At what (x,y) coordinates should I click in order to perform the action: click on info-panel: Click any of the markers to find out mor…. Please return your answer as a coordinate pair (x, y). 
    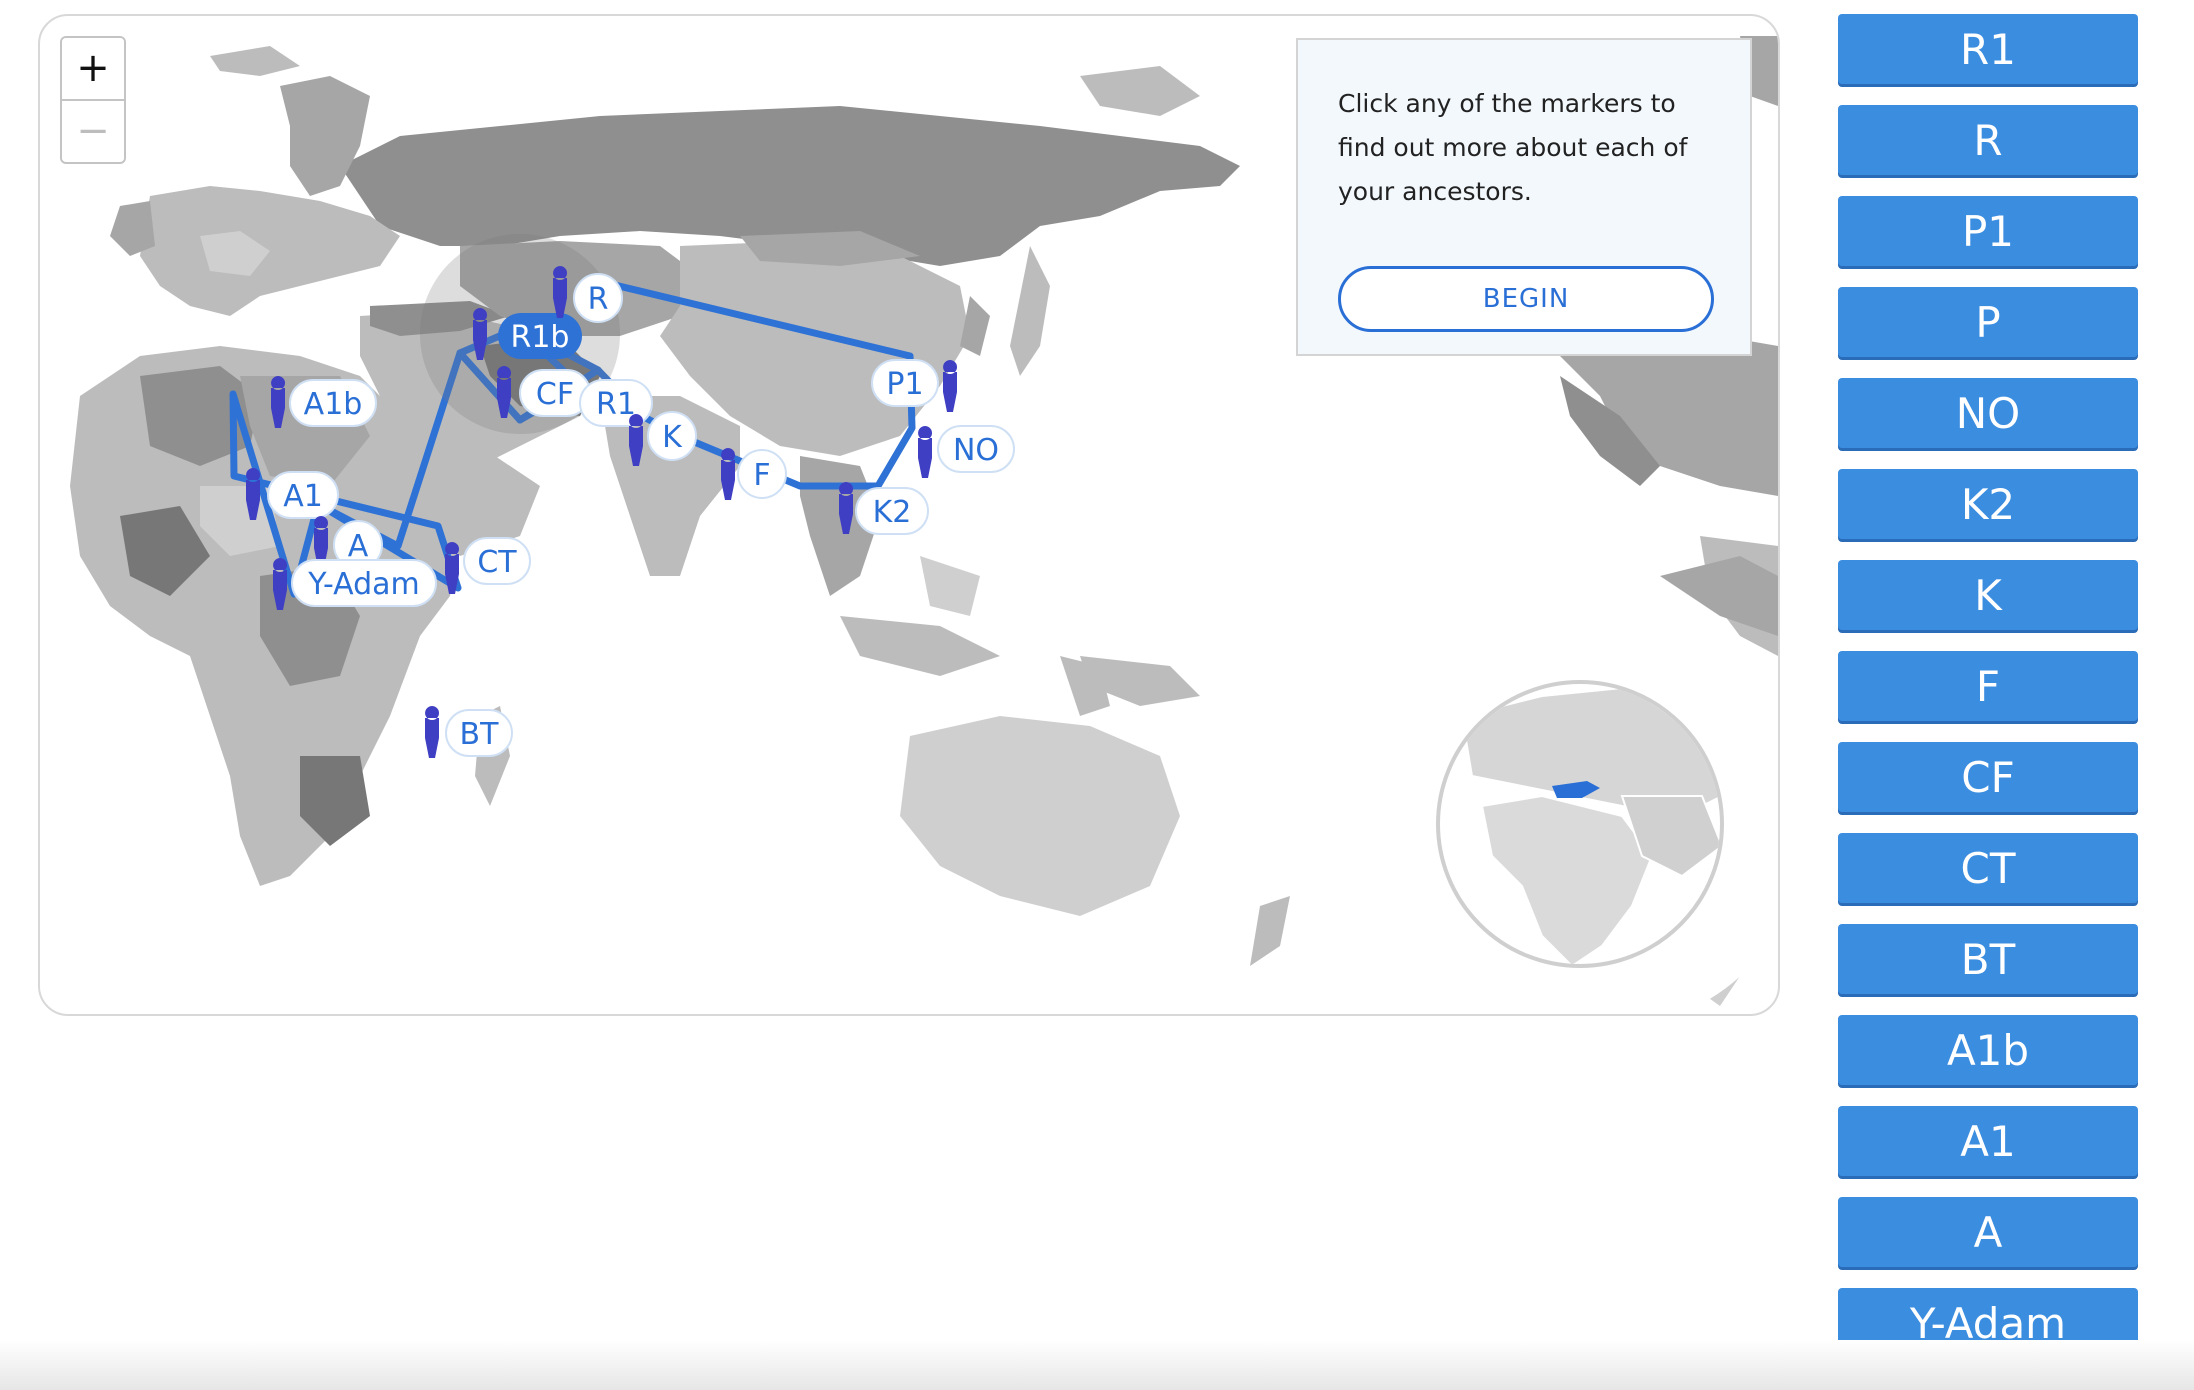
    Looking at the image, I should click on (1524, 197).